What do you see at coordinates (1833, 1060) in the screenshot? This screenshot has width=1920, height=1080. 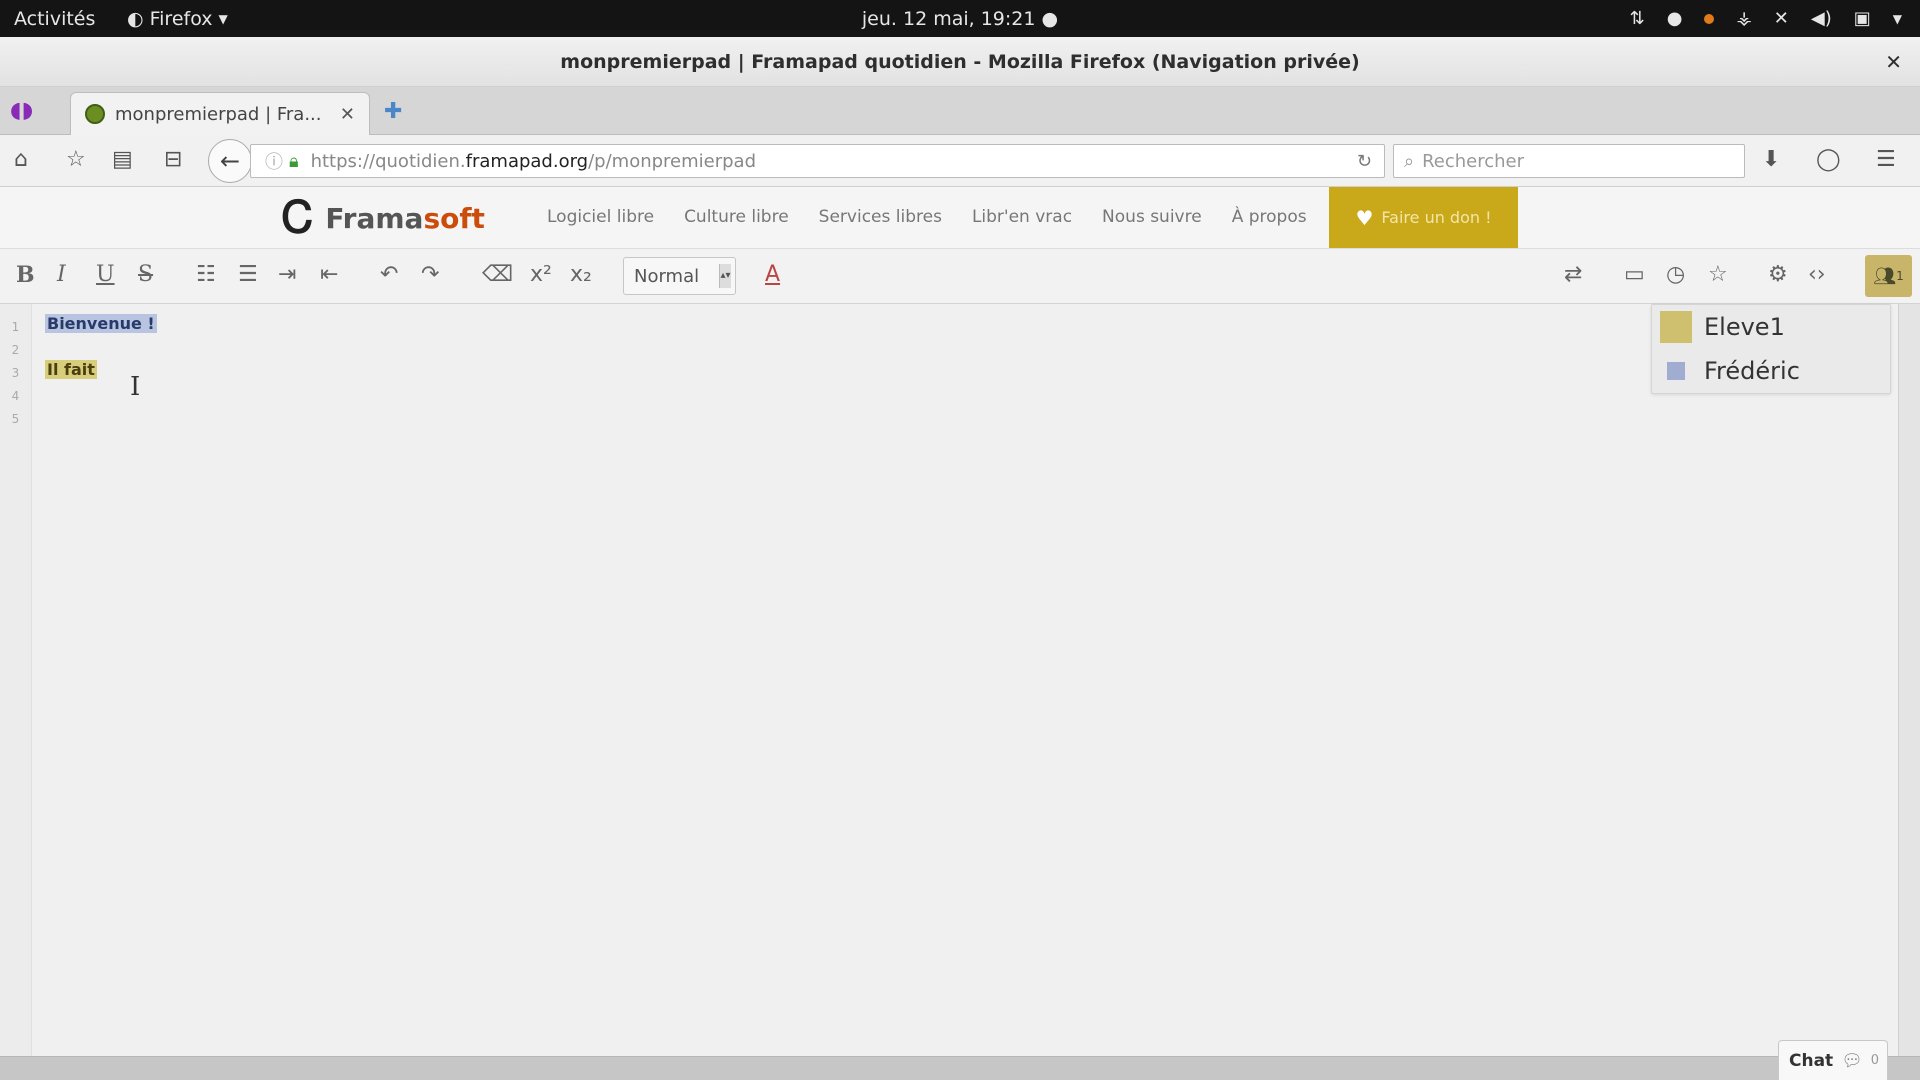 I see `chat-button: Chat 💬︎ 0` at bounding box center [1833, 1060].